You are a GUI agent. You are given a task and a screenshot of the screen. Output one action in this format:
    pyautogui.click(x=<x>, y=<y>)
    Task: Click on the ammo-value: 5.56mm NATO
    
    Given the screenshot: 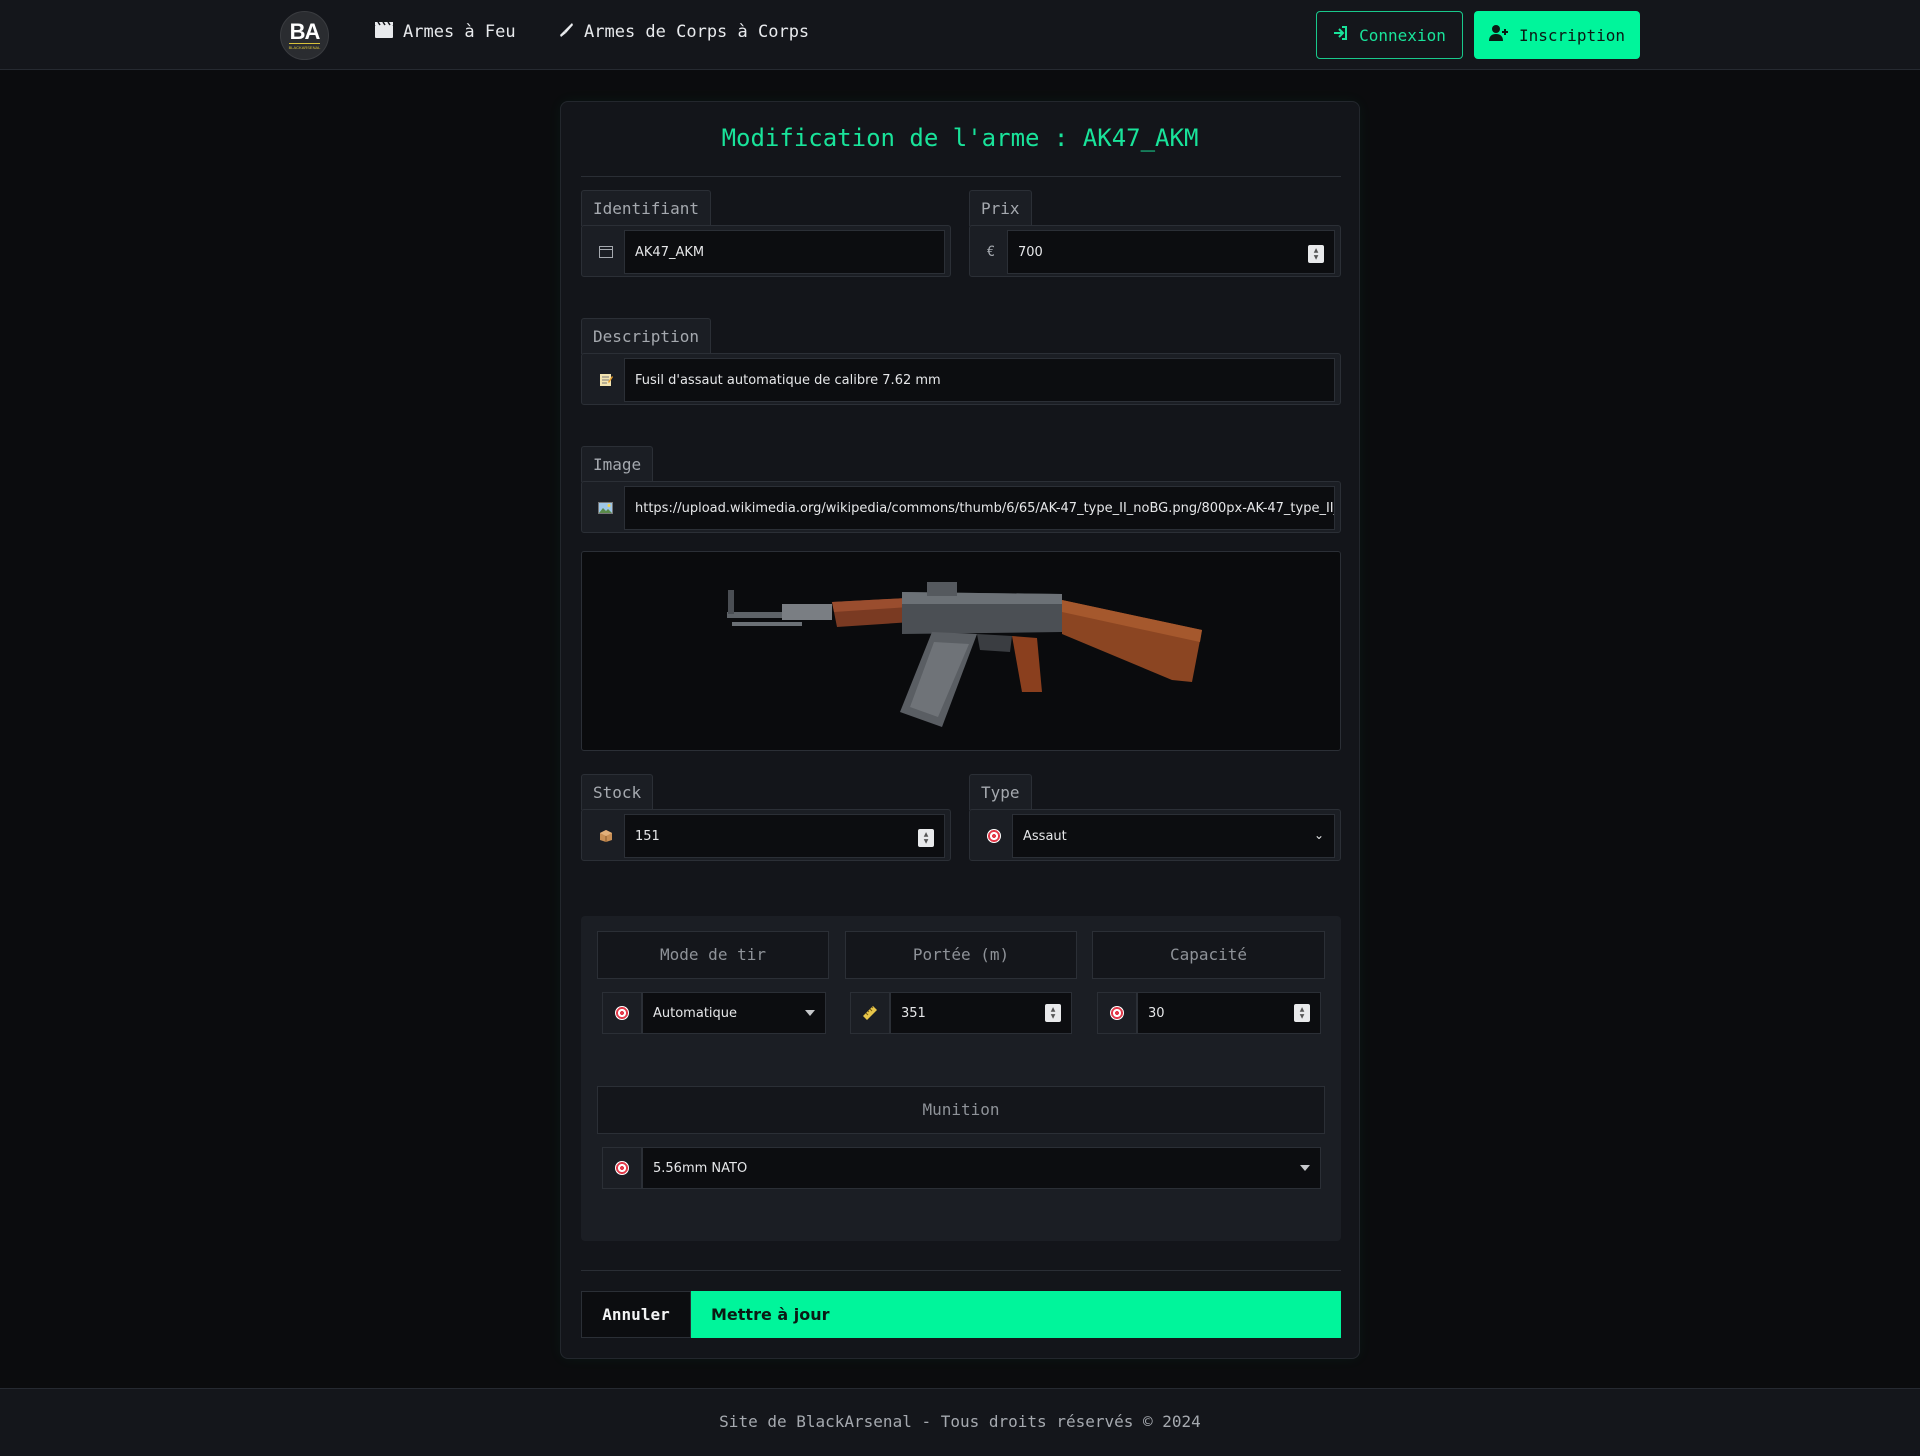 What is the action you would take?
    pyautogui.click(x=700, y=1168)
    